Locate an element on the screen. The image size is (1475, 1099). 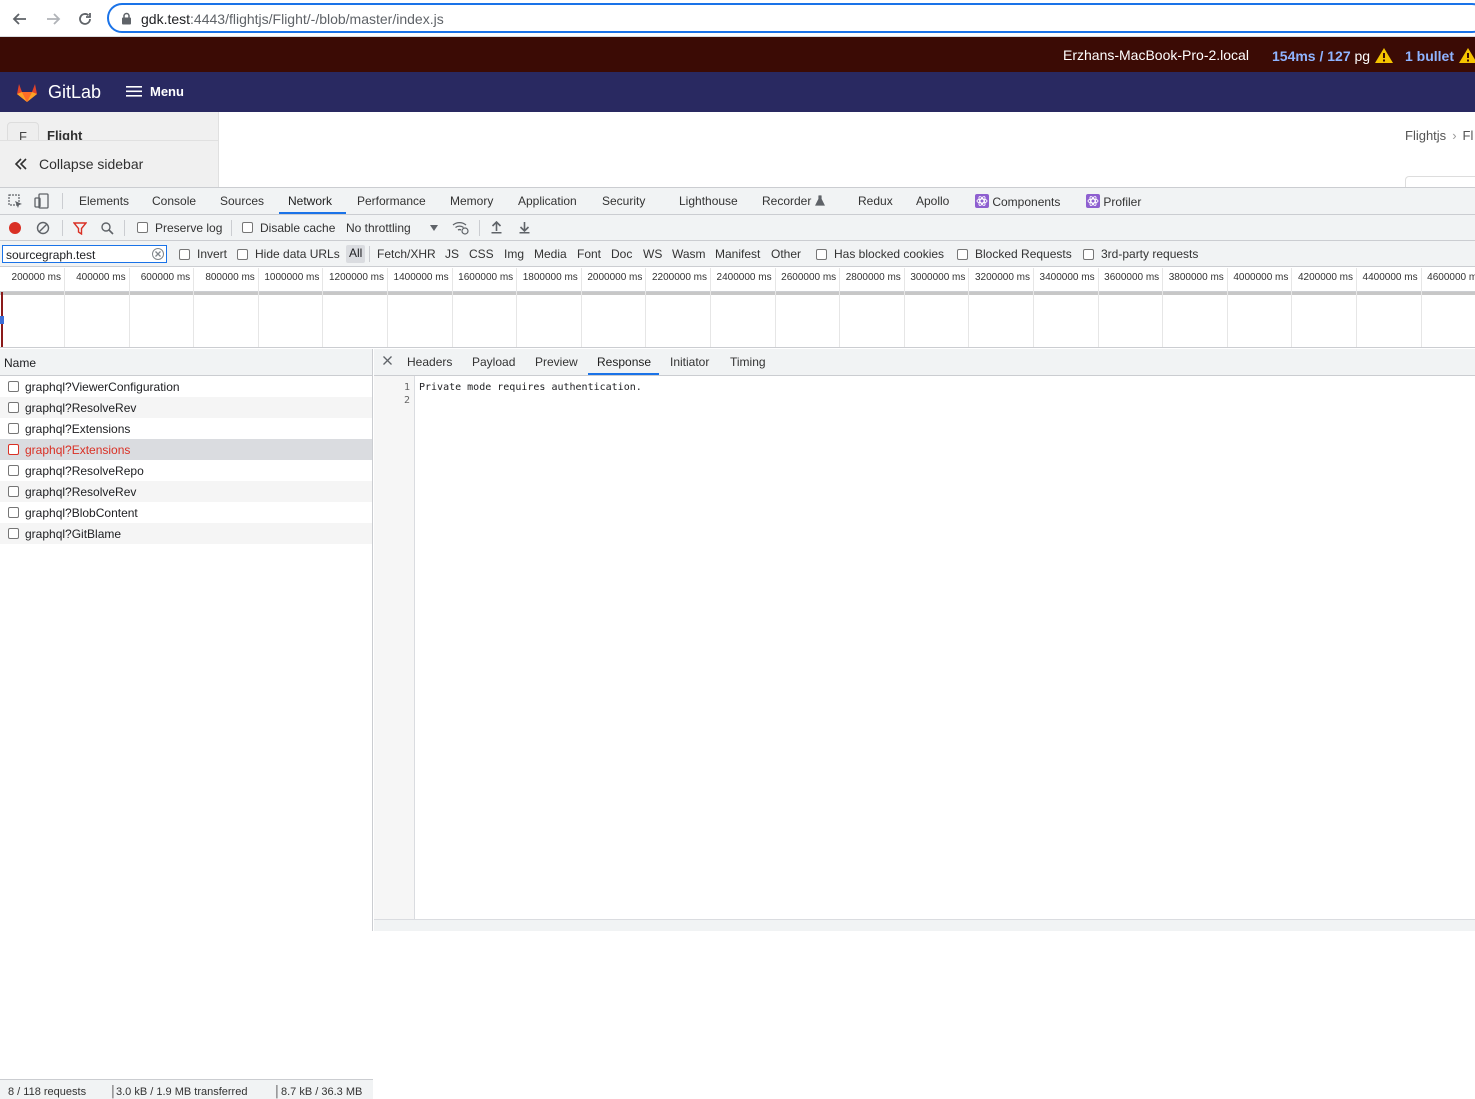
type-filter-manifest: Manifest is located at coordinates (737, 254).